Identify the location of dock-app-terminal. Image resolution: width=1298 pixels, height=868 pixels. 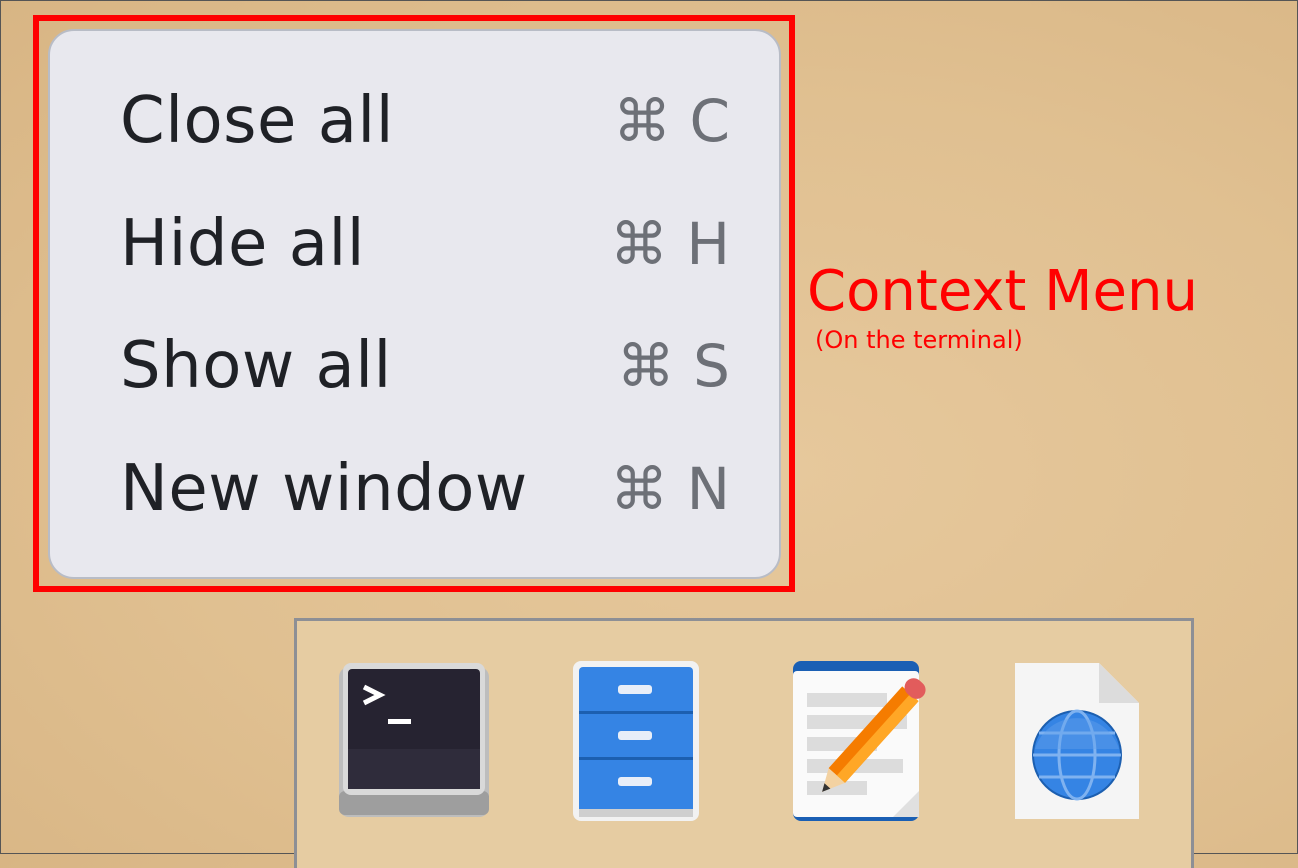
(414, 741).